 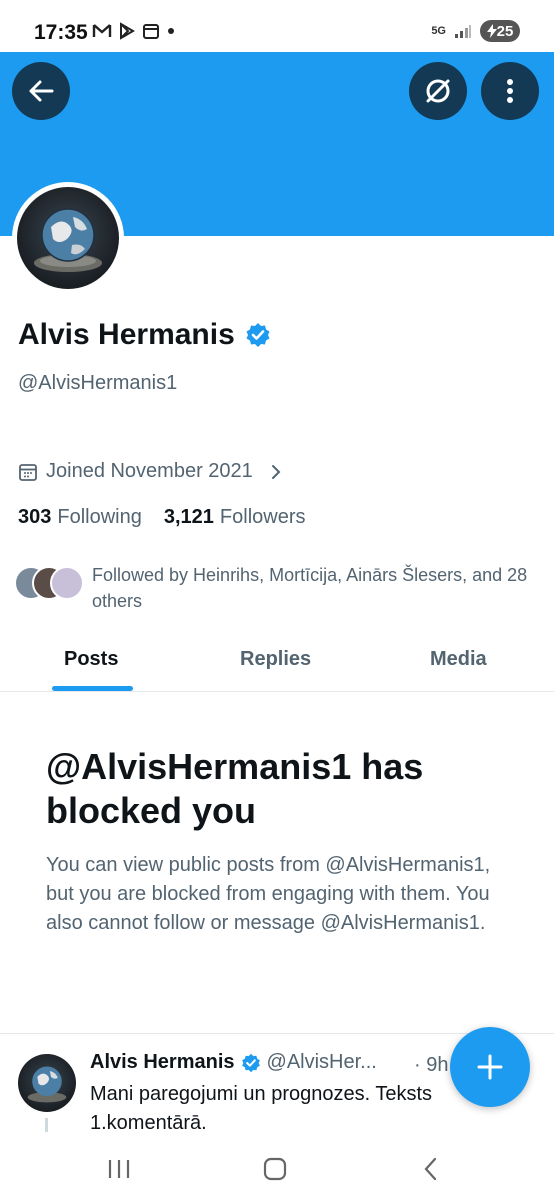 I want to click on system-back-button, so click(x=431, y=1169).